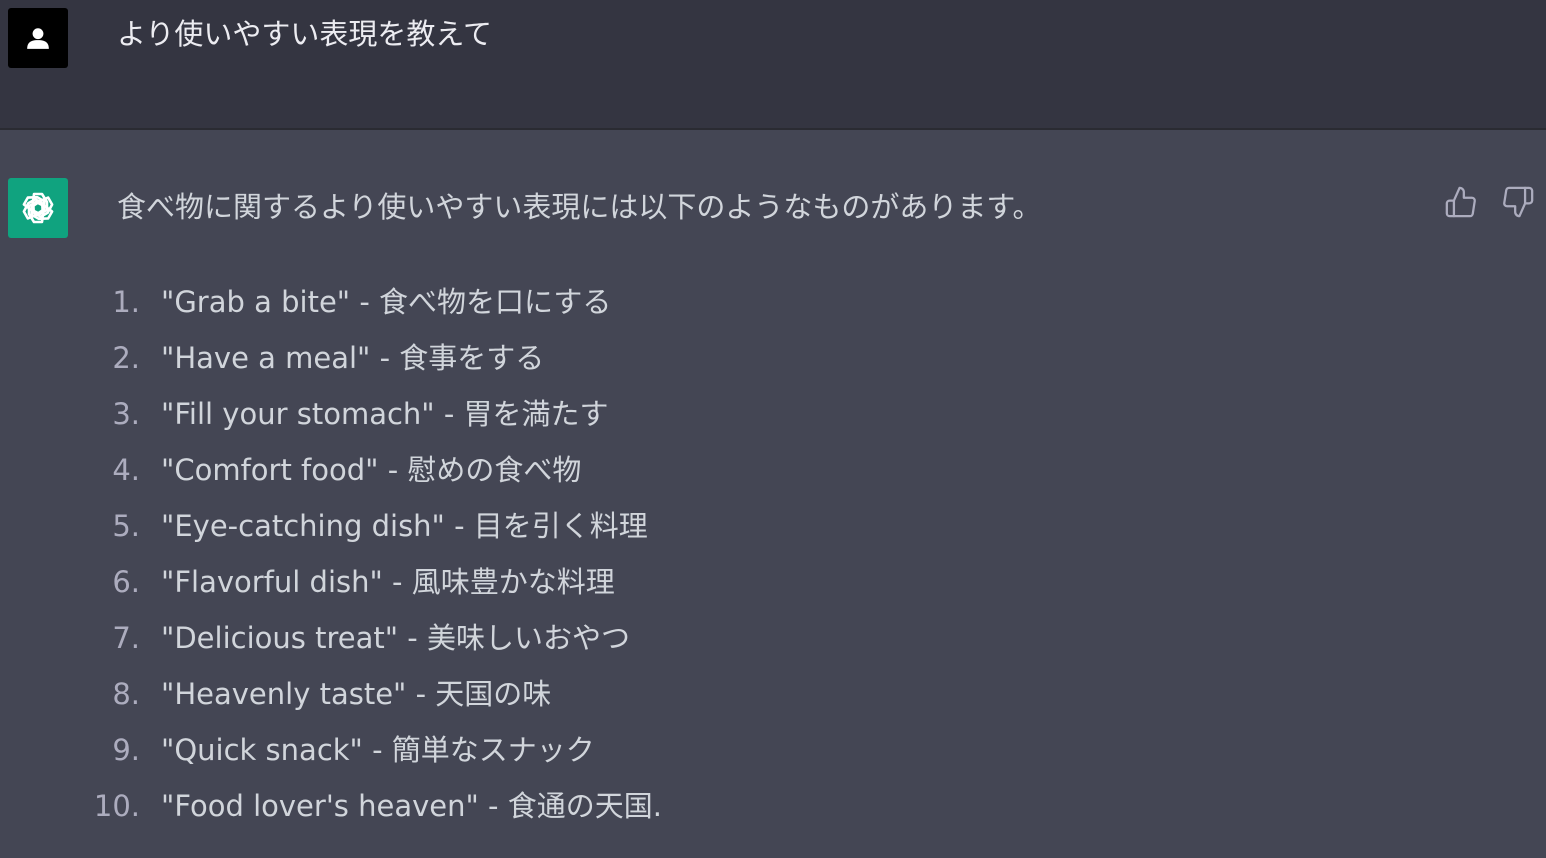  I want to click on list-item: 10. "Food lover's heaven" - 食通の天国., so click(400, 812).